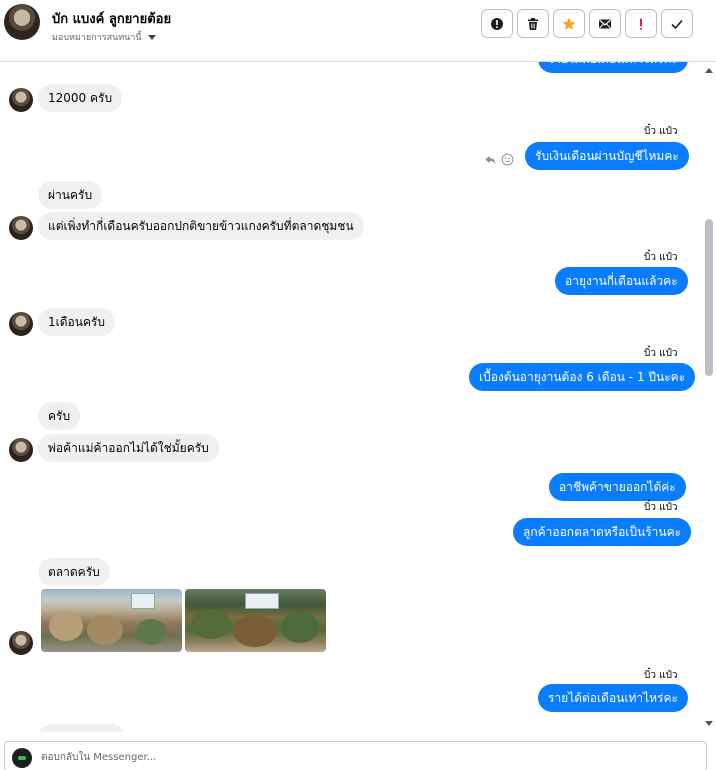 The height and width of the screenshot is (770, 716). Describe the element at coordinates (111, 18) in the screenshot. I see `contact-name: บัก แบงค์ ลูกยายต้อย` at that location.